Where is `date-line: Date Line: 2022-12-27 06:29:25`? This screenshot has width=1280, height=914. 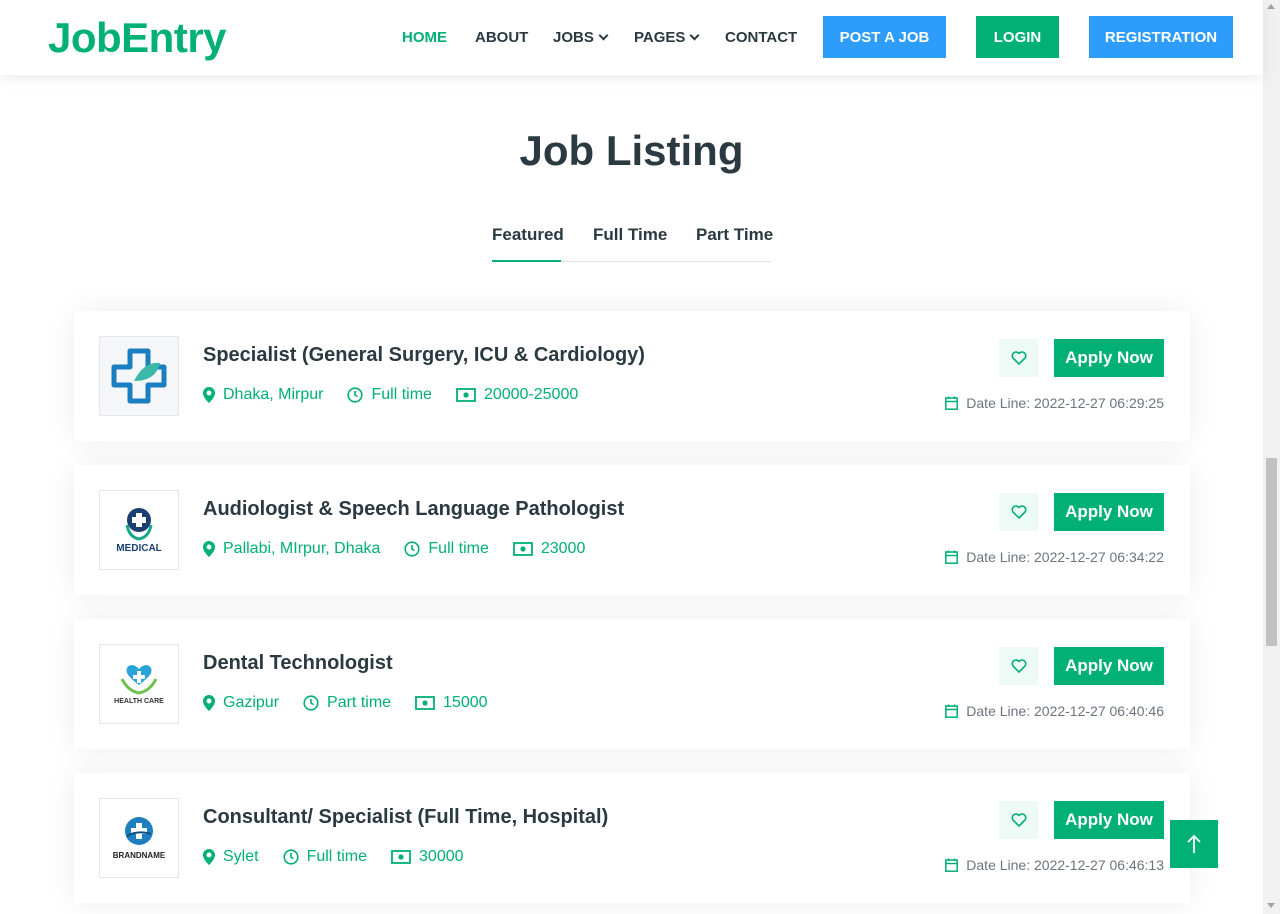 date-line: Date Line: 2022-12-27 06:29:25 is located at coordinates (1054, 403).